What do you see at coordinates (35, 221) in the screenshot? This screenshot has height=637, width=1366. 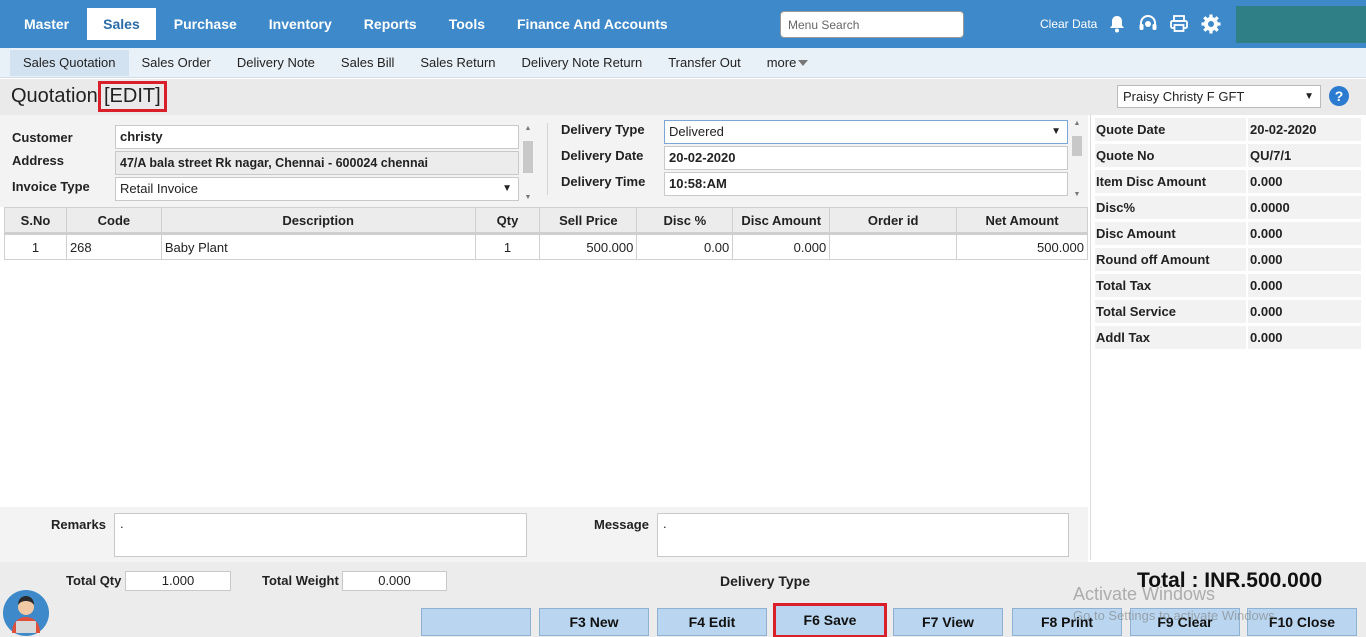 I see `column-header: S.No` at bounding box center [35, 221].